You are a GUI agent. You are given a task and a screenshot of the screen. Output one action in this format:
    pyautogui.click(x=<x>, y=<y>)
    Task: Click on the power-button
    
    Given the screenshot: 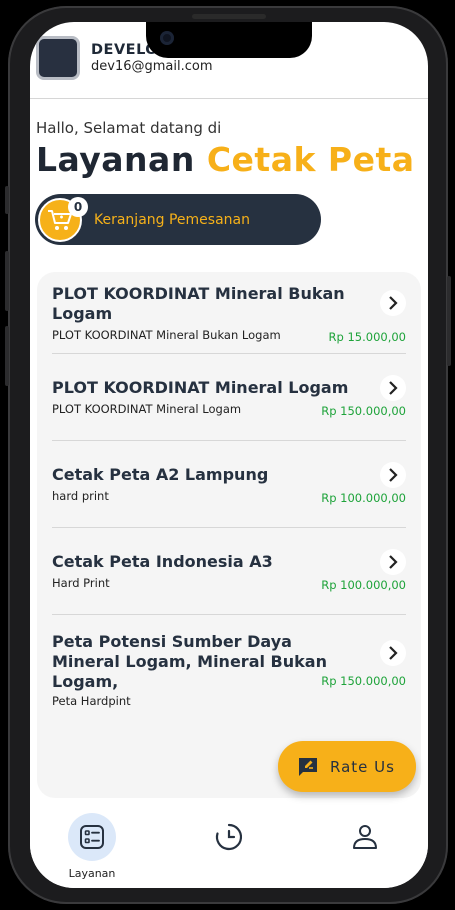 What is the action you would take?
    pyautogui.click(x=449, y=321)
    